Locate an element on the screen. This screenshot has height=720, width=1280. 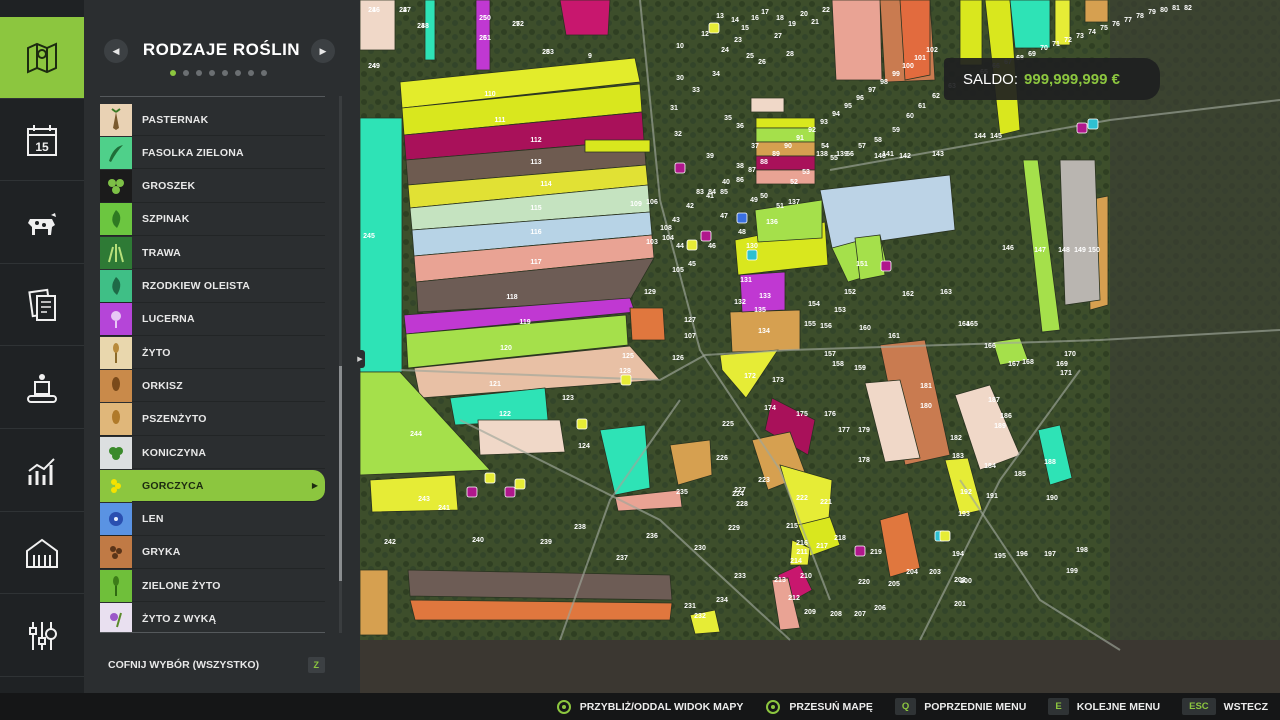
zoom-map-action: PRZYBLIŻ/ODDAL WIDOK MAPY is located at coordinates (649, 707).